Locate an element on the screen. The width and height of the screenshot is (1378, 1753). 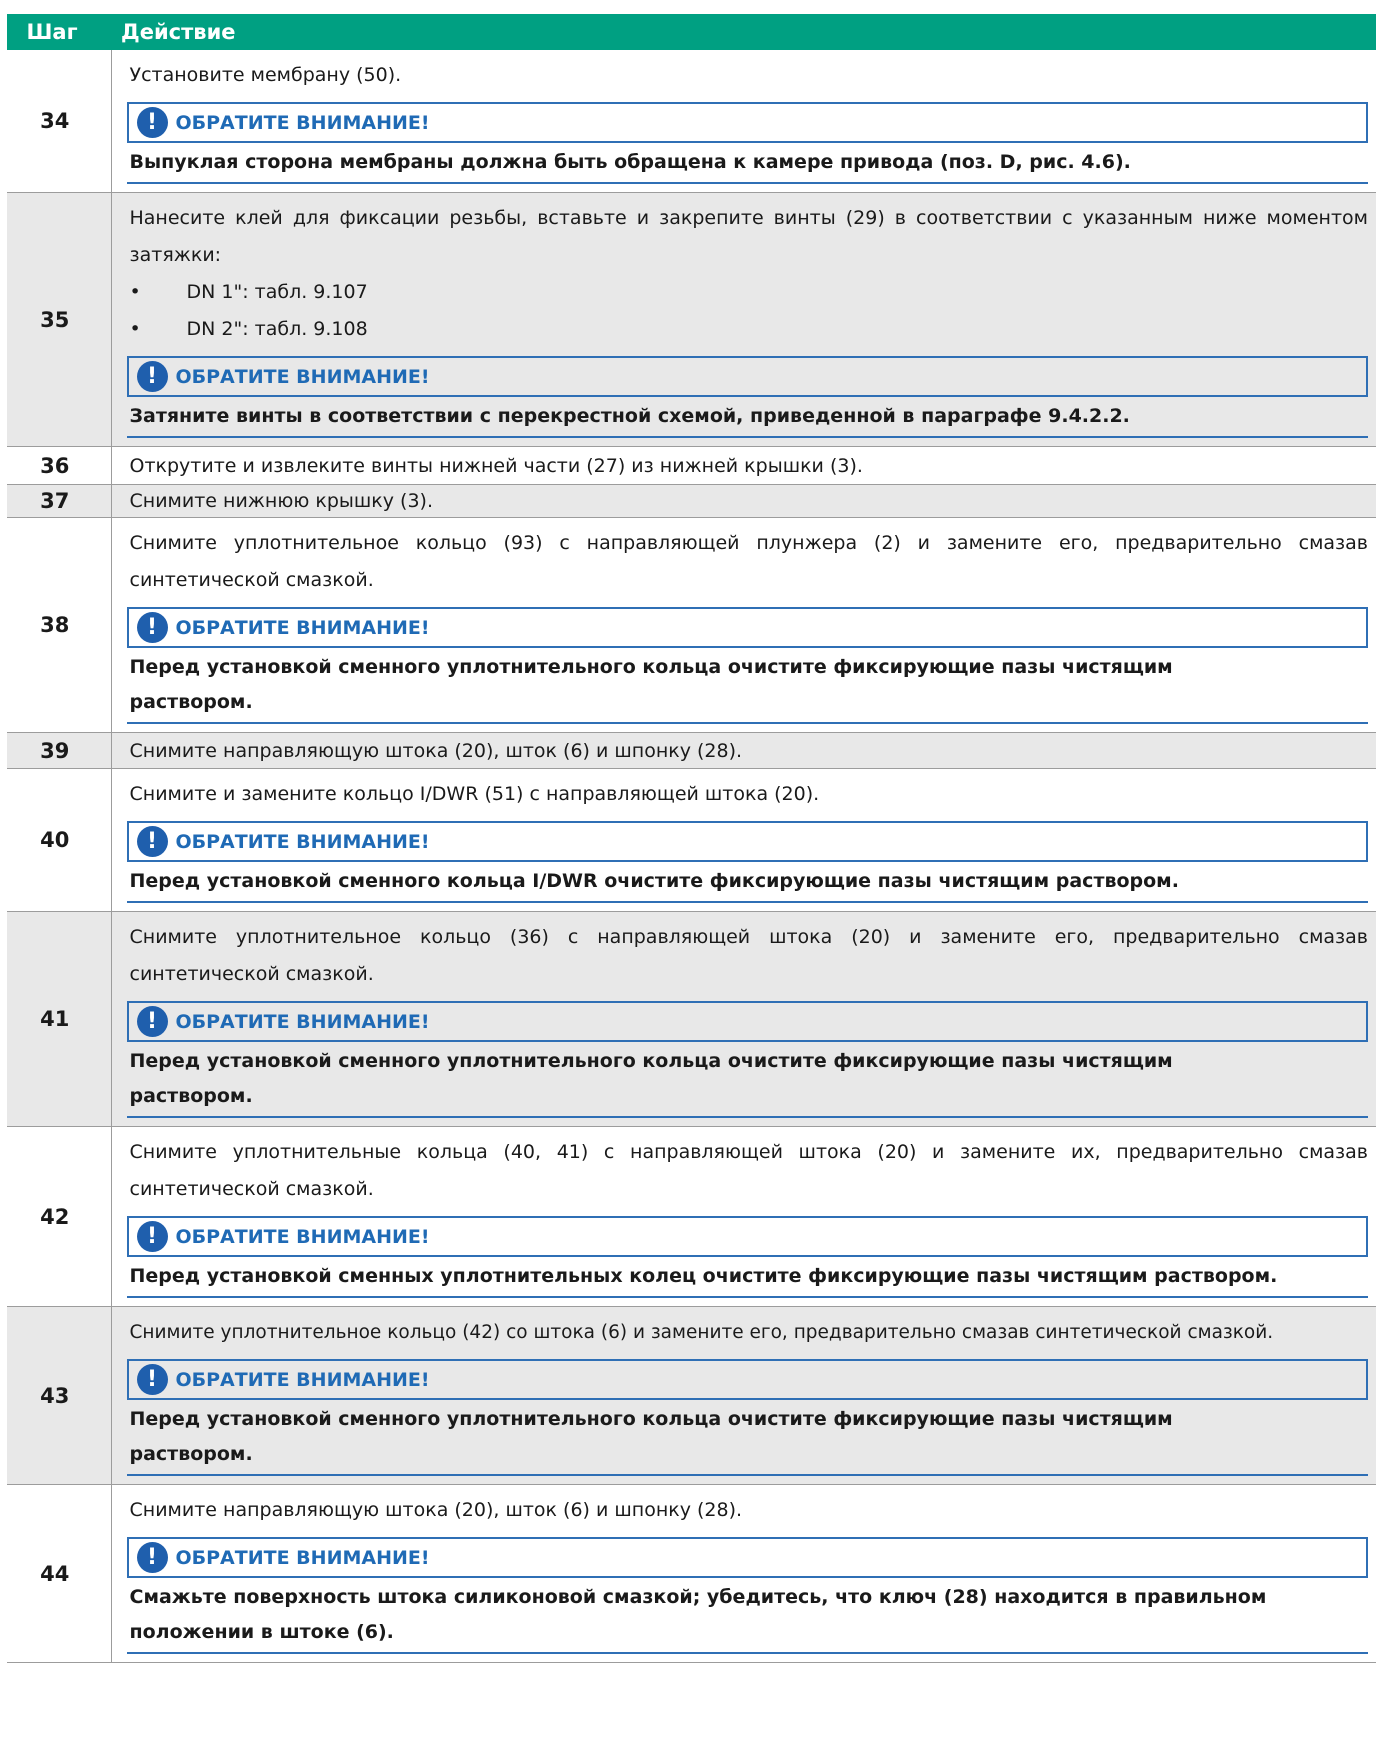
header-step: Шаг is located at coordinates (59, 32).